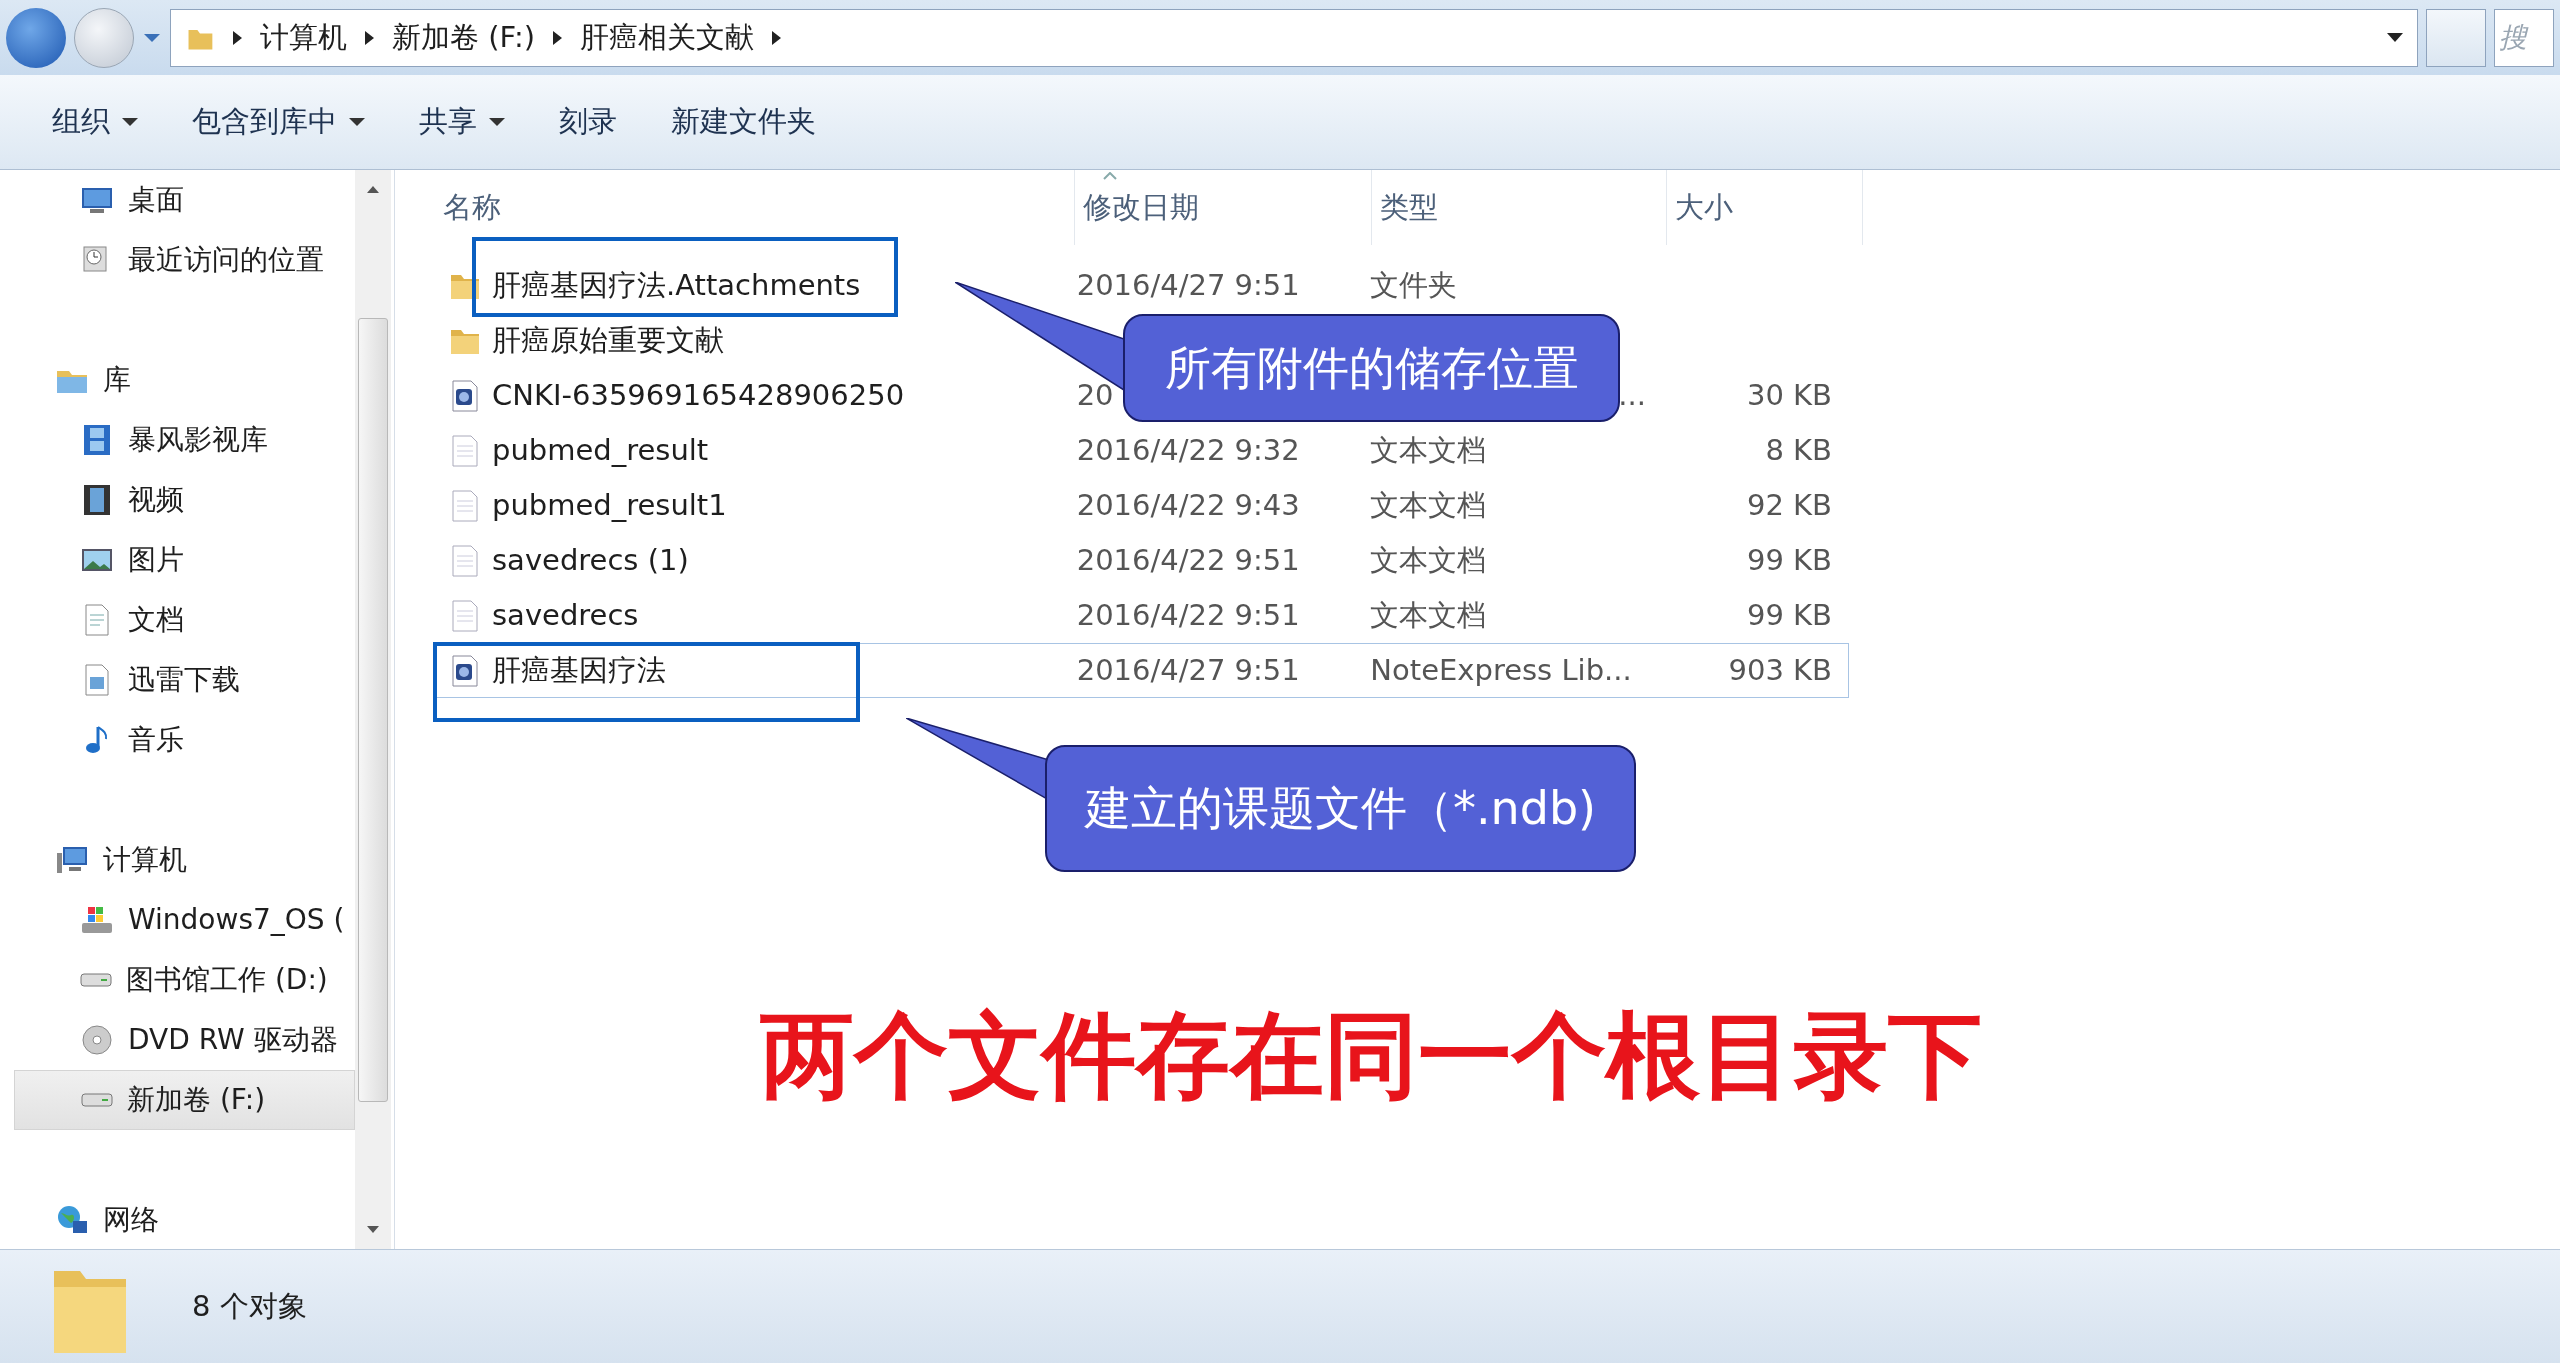  I want to click on status-text: 8 个对象, so click(249, 1306).